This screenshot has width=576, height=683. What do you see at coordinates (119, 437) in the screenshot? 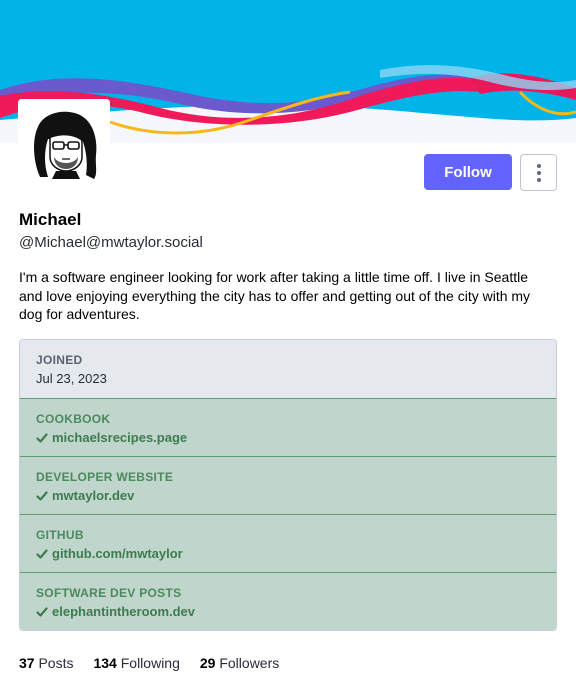
I see `field-link: michaelsrecipes.page` at bounding box center [119, 437].